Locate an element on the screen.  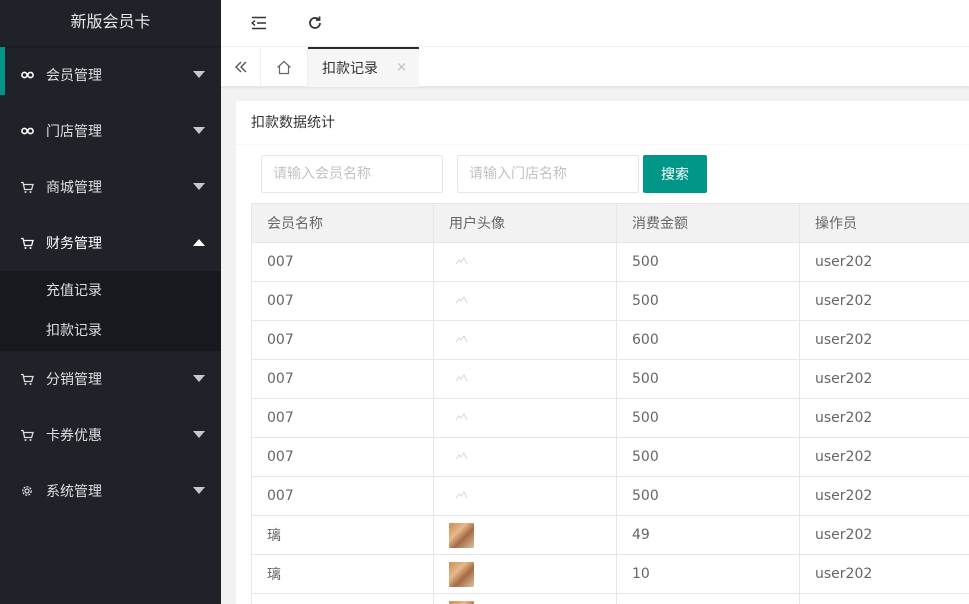
app-logo-title: 新版会员卡 is located at coordinates (110, 23).